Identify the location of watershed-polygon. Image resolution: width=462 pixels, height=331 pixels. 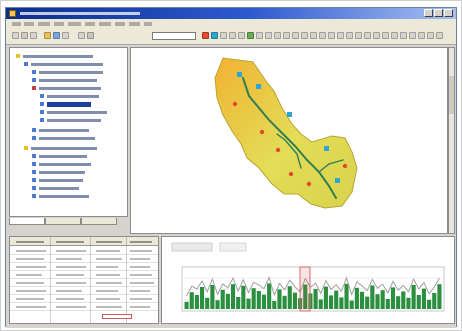
(286, 133).